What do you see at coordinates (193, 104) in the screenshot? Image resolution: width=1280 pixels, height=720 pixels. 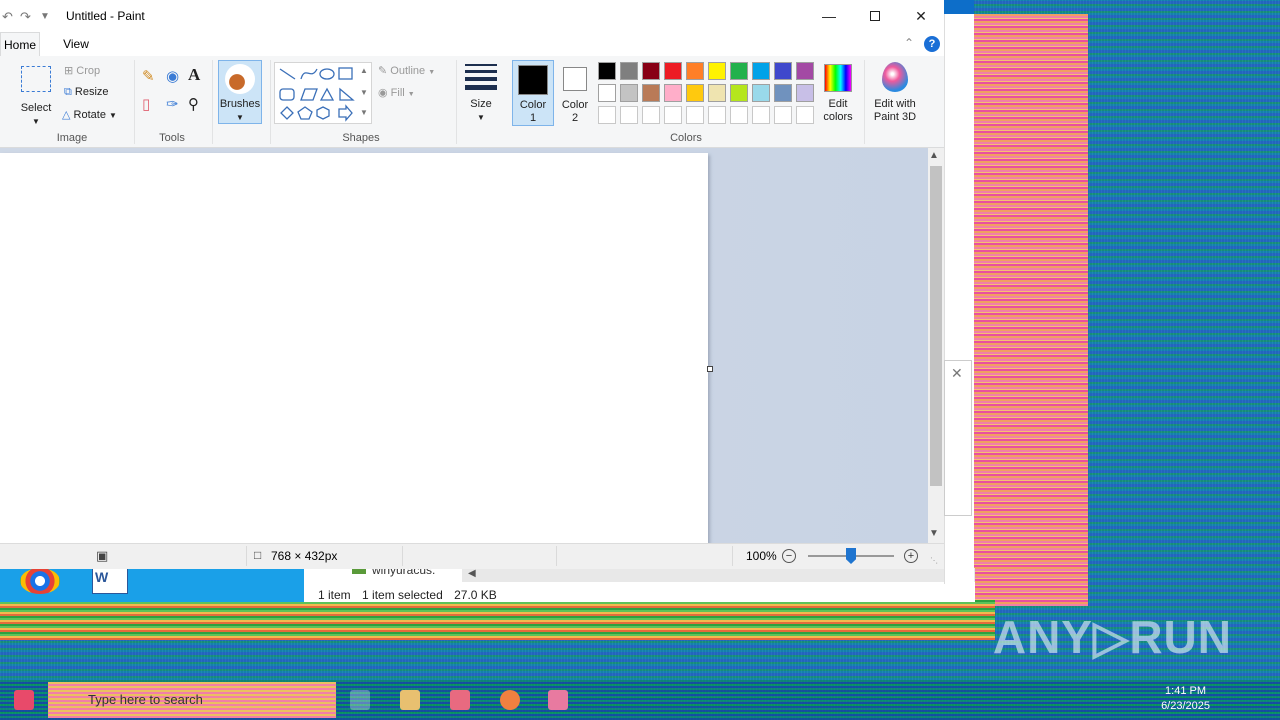 I see `magnifier-icon: ⚲` at bounding box center [193, 104].